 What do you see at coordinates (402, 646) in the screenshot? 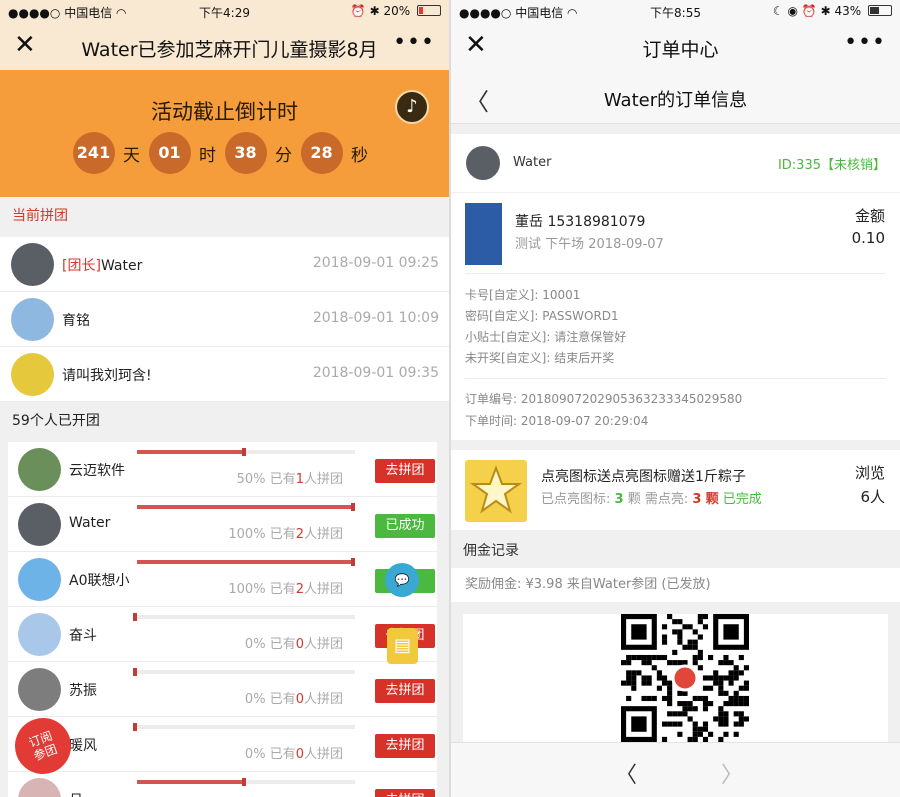
I see `document-float-icon: ▤` at bounding box center [402, 646].